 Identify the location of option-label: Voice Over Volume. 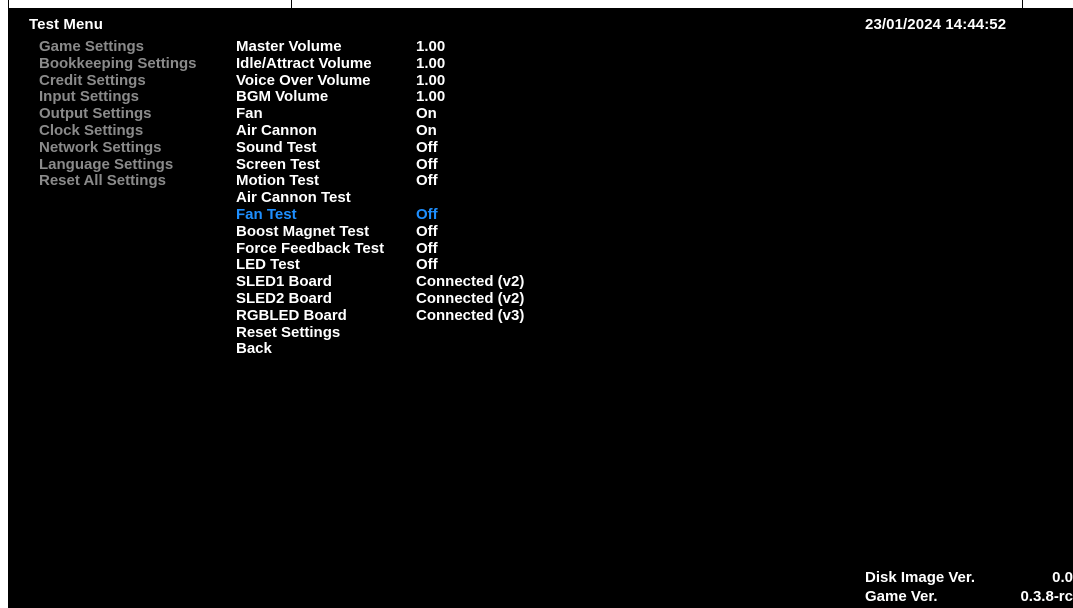
(303, 80).